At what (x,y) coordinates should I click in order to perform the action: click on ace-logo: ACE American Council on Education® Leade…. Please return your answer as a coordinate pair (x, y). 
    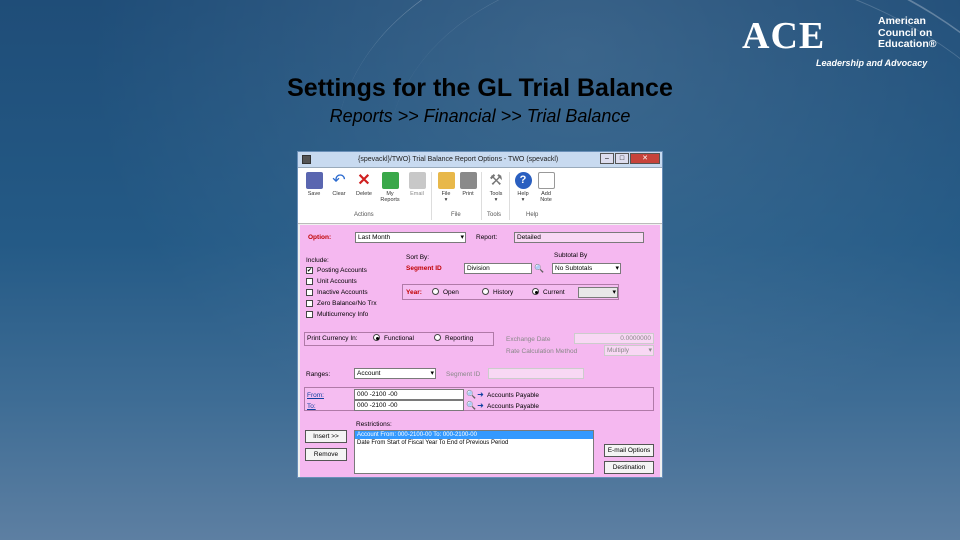
    Looking at the image, I should click on (842, 43).